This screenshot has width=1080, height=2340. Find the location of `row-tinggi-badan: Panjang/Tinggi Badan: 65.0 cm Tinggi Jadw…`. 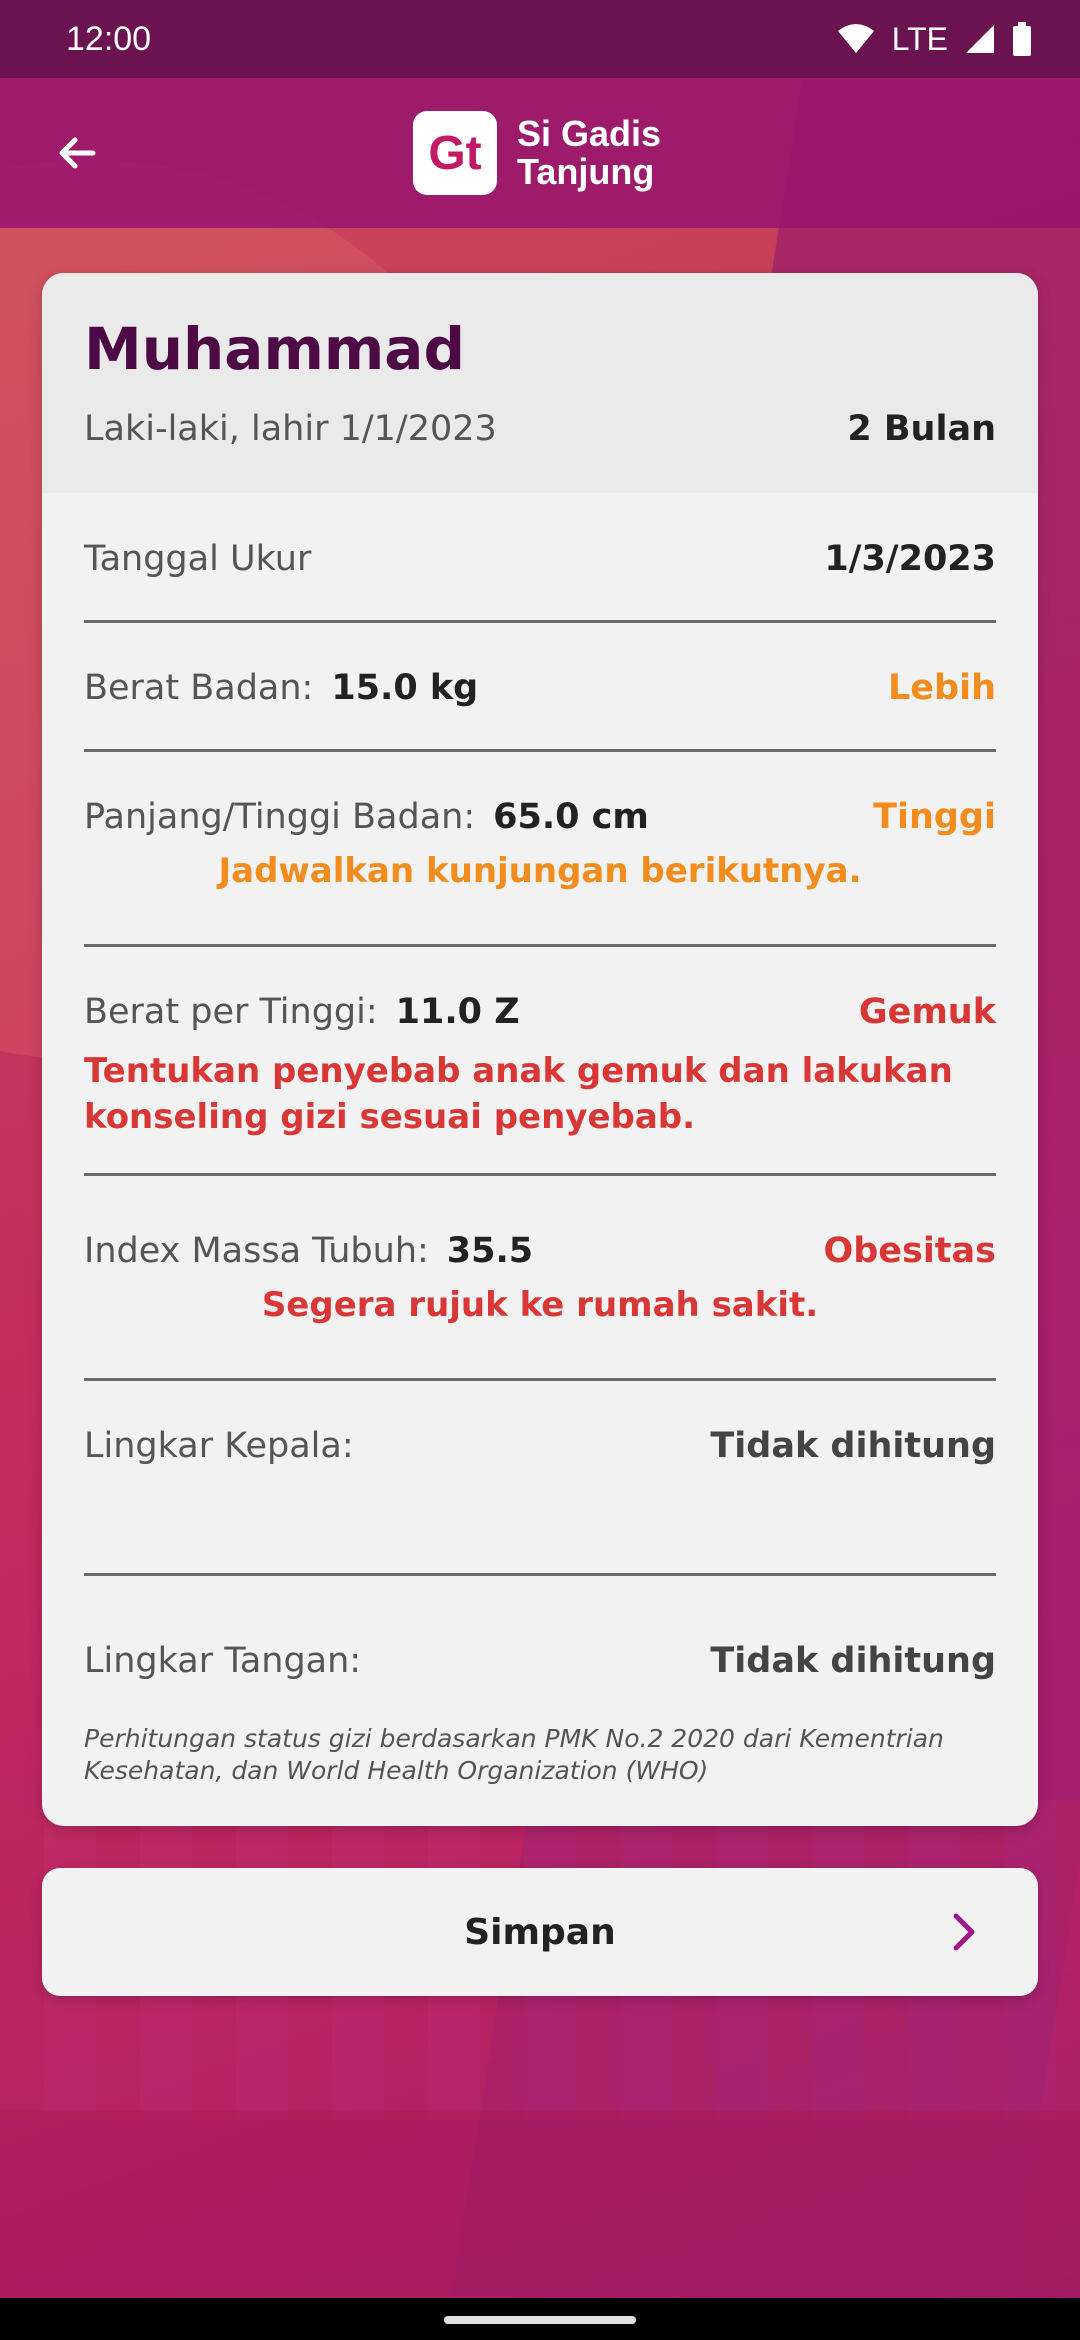

row-tinggi-badan: Panjang/Tinggi Badan: 65.0 cm Tinggi Jadw… is located at coordinates (540, 867).